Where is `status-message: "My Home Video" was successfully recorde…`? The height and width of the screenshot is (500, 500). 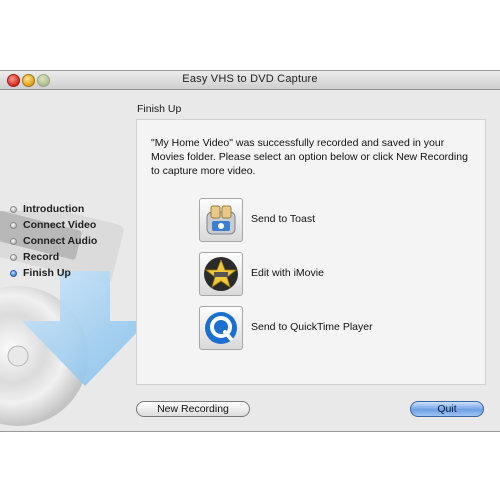 status-message: "My Home Video" was successfully recorde… is located at coordinates (309, 157).